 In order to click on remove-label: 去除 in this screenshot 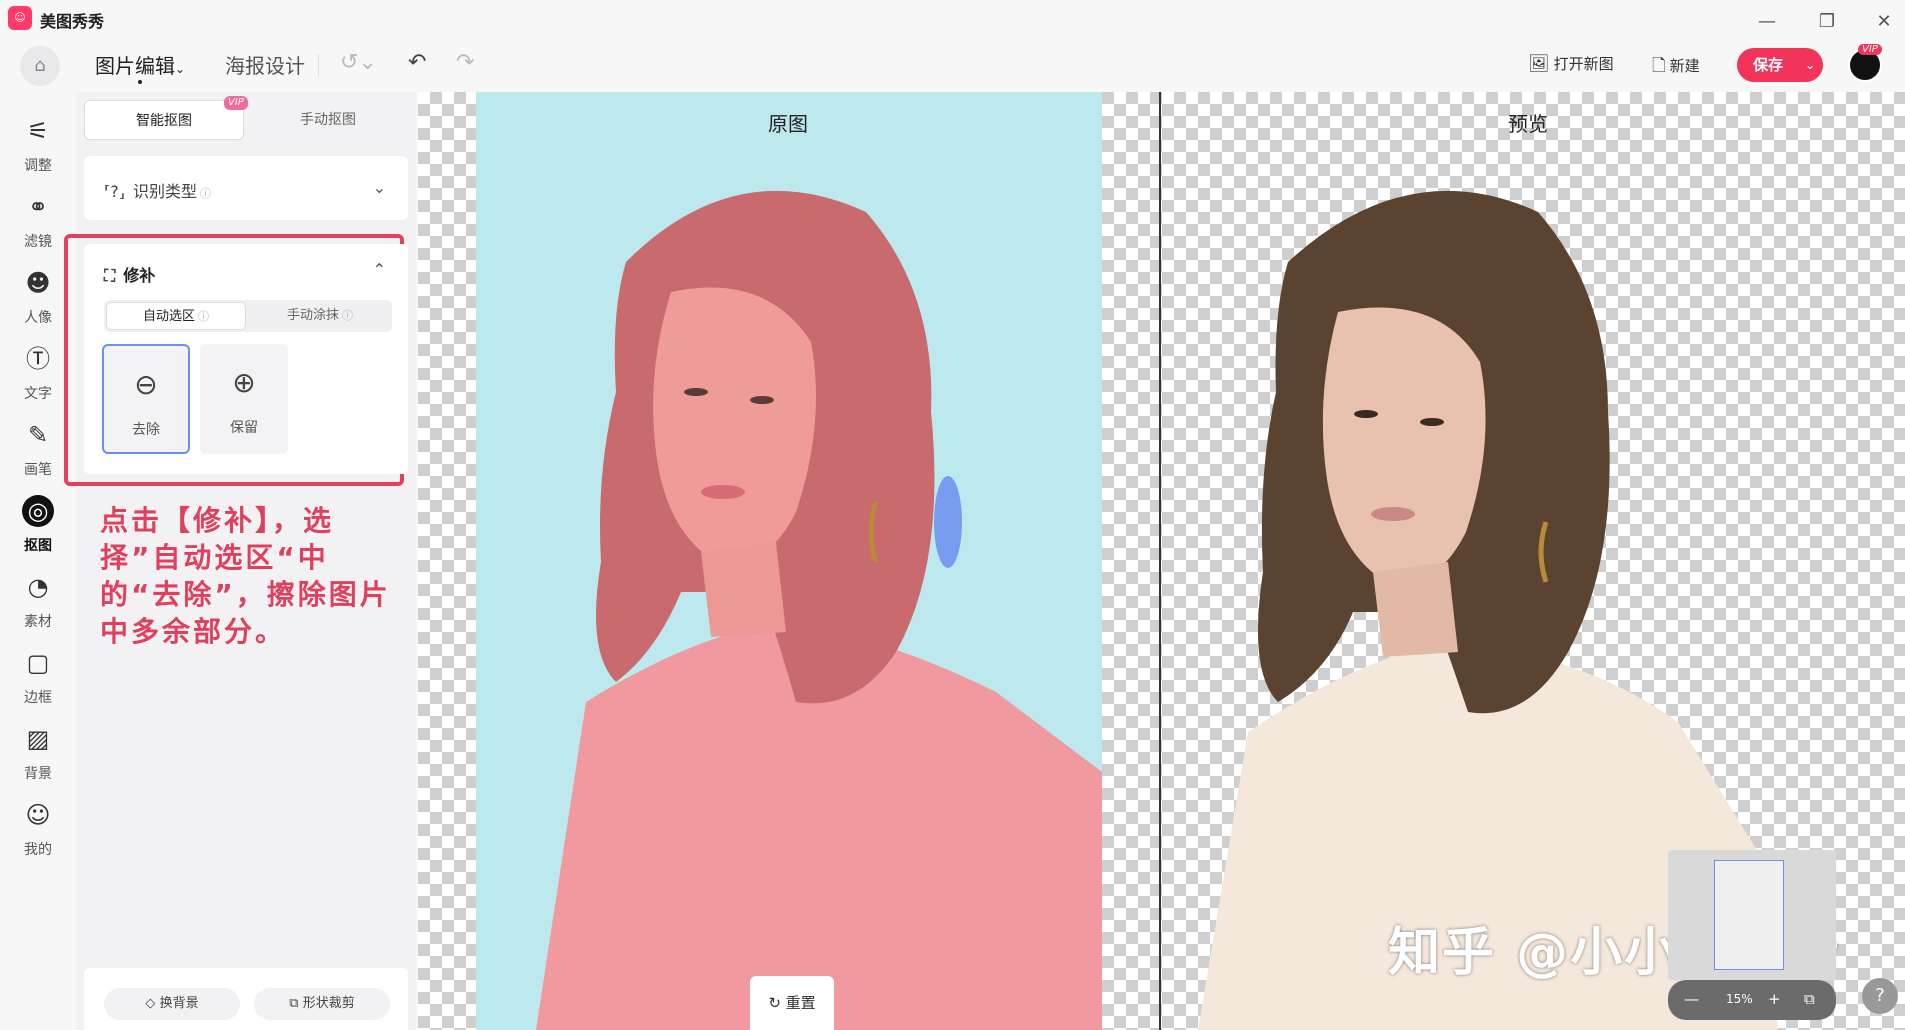, I will do `click(146, 430)`.